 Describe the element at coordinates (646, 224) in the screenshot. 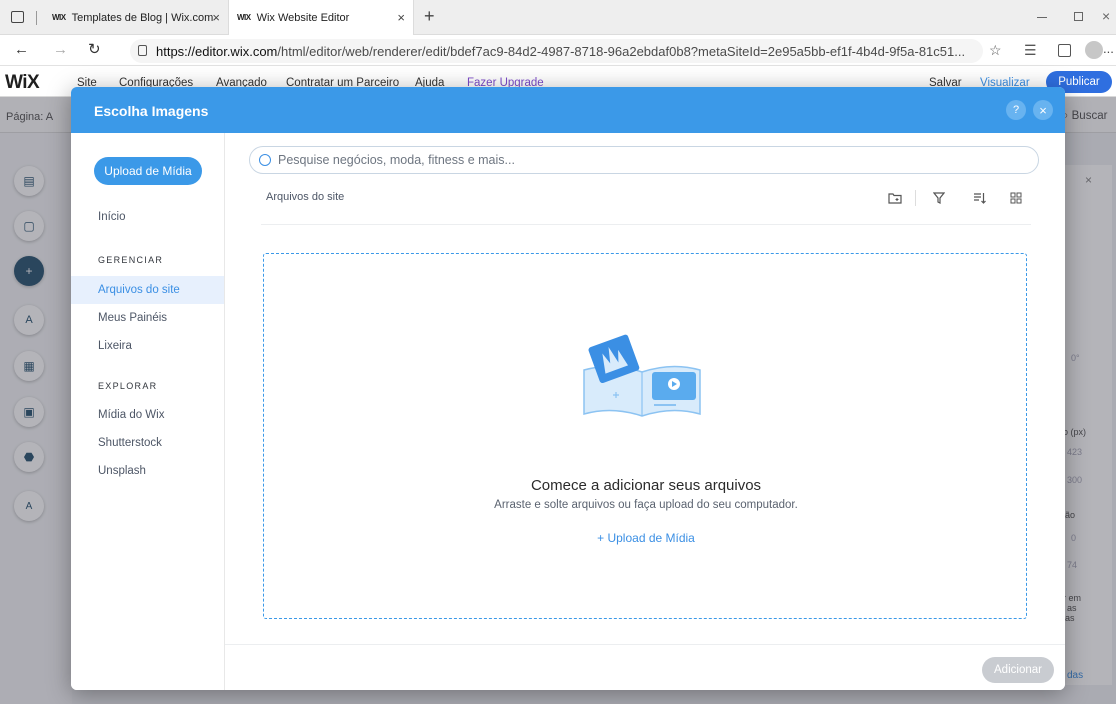

I see `toolbar-separator` at that location.